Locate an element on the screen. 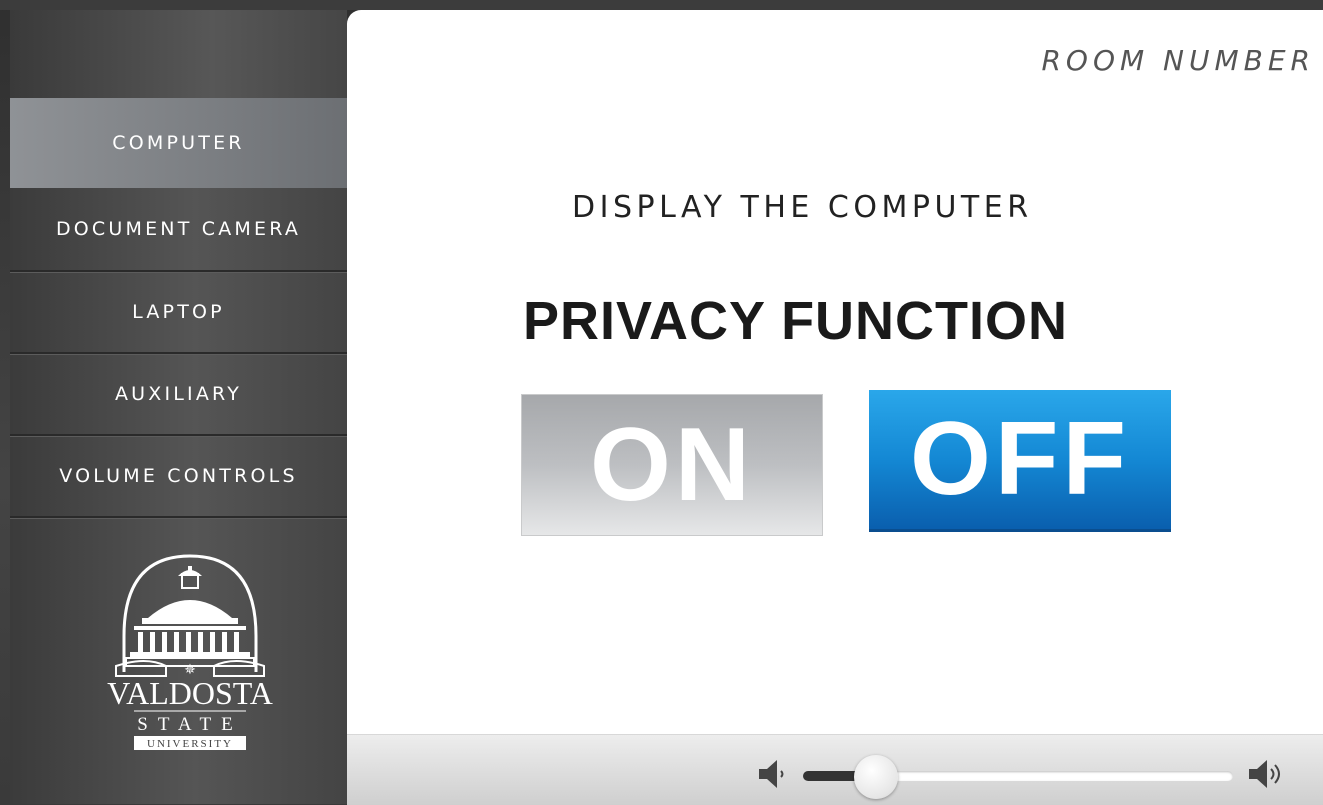 The height and width of the screenshot is (805, 1323). sidebar-item-computer: COMPUTER is located at coordinates (178, 143).